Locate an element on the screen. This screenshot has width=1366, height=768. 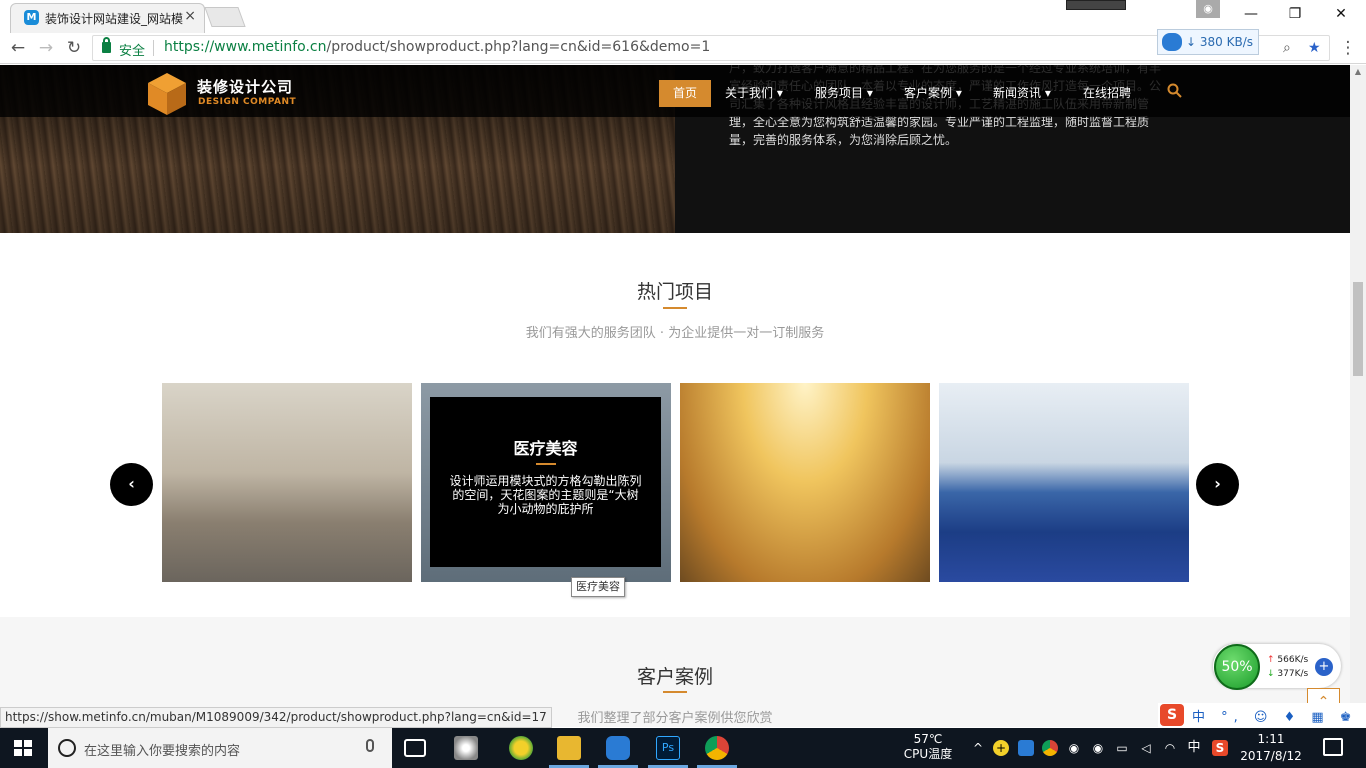
fan-app-icon is located at coordinates (466, 748).